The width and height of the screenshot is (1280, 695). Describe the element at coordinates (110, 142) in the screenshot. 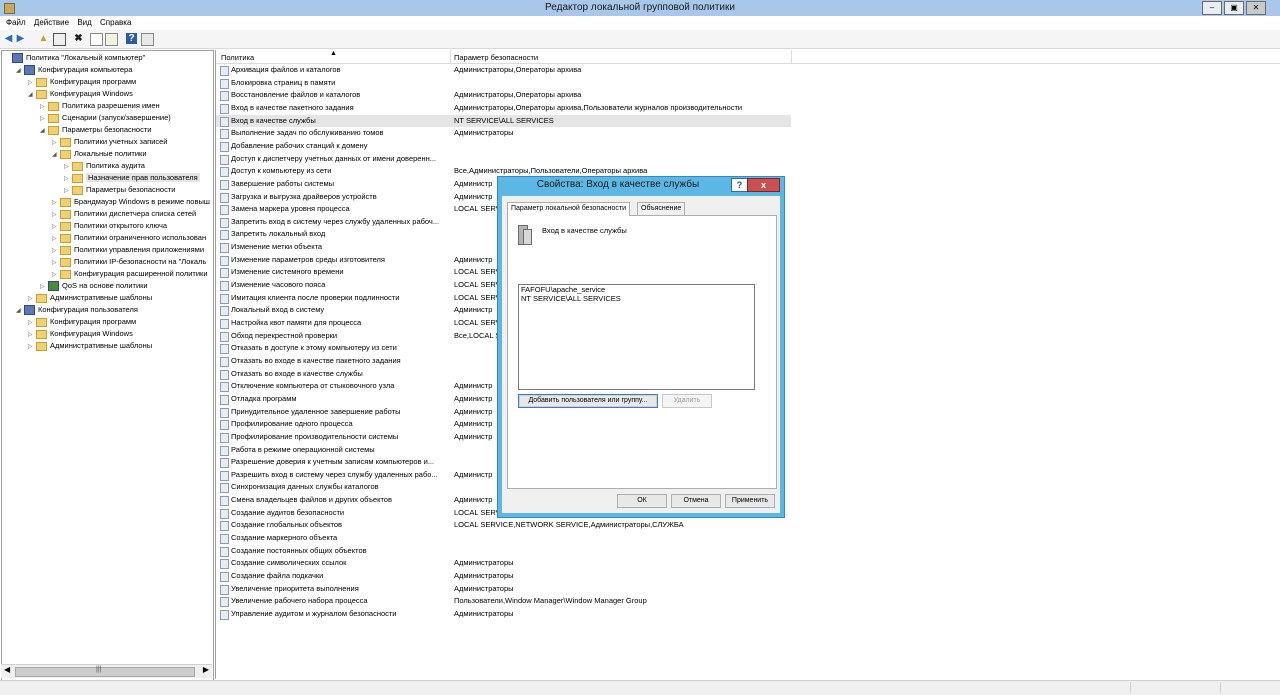

I see `tree-node: ▷ Политики учетных записей` at that location.